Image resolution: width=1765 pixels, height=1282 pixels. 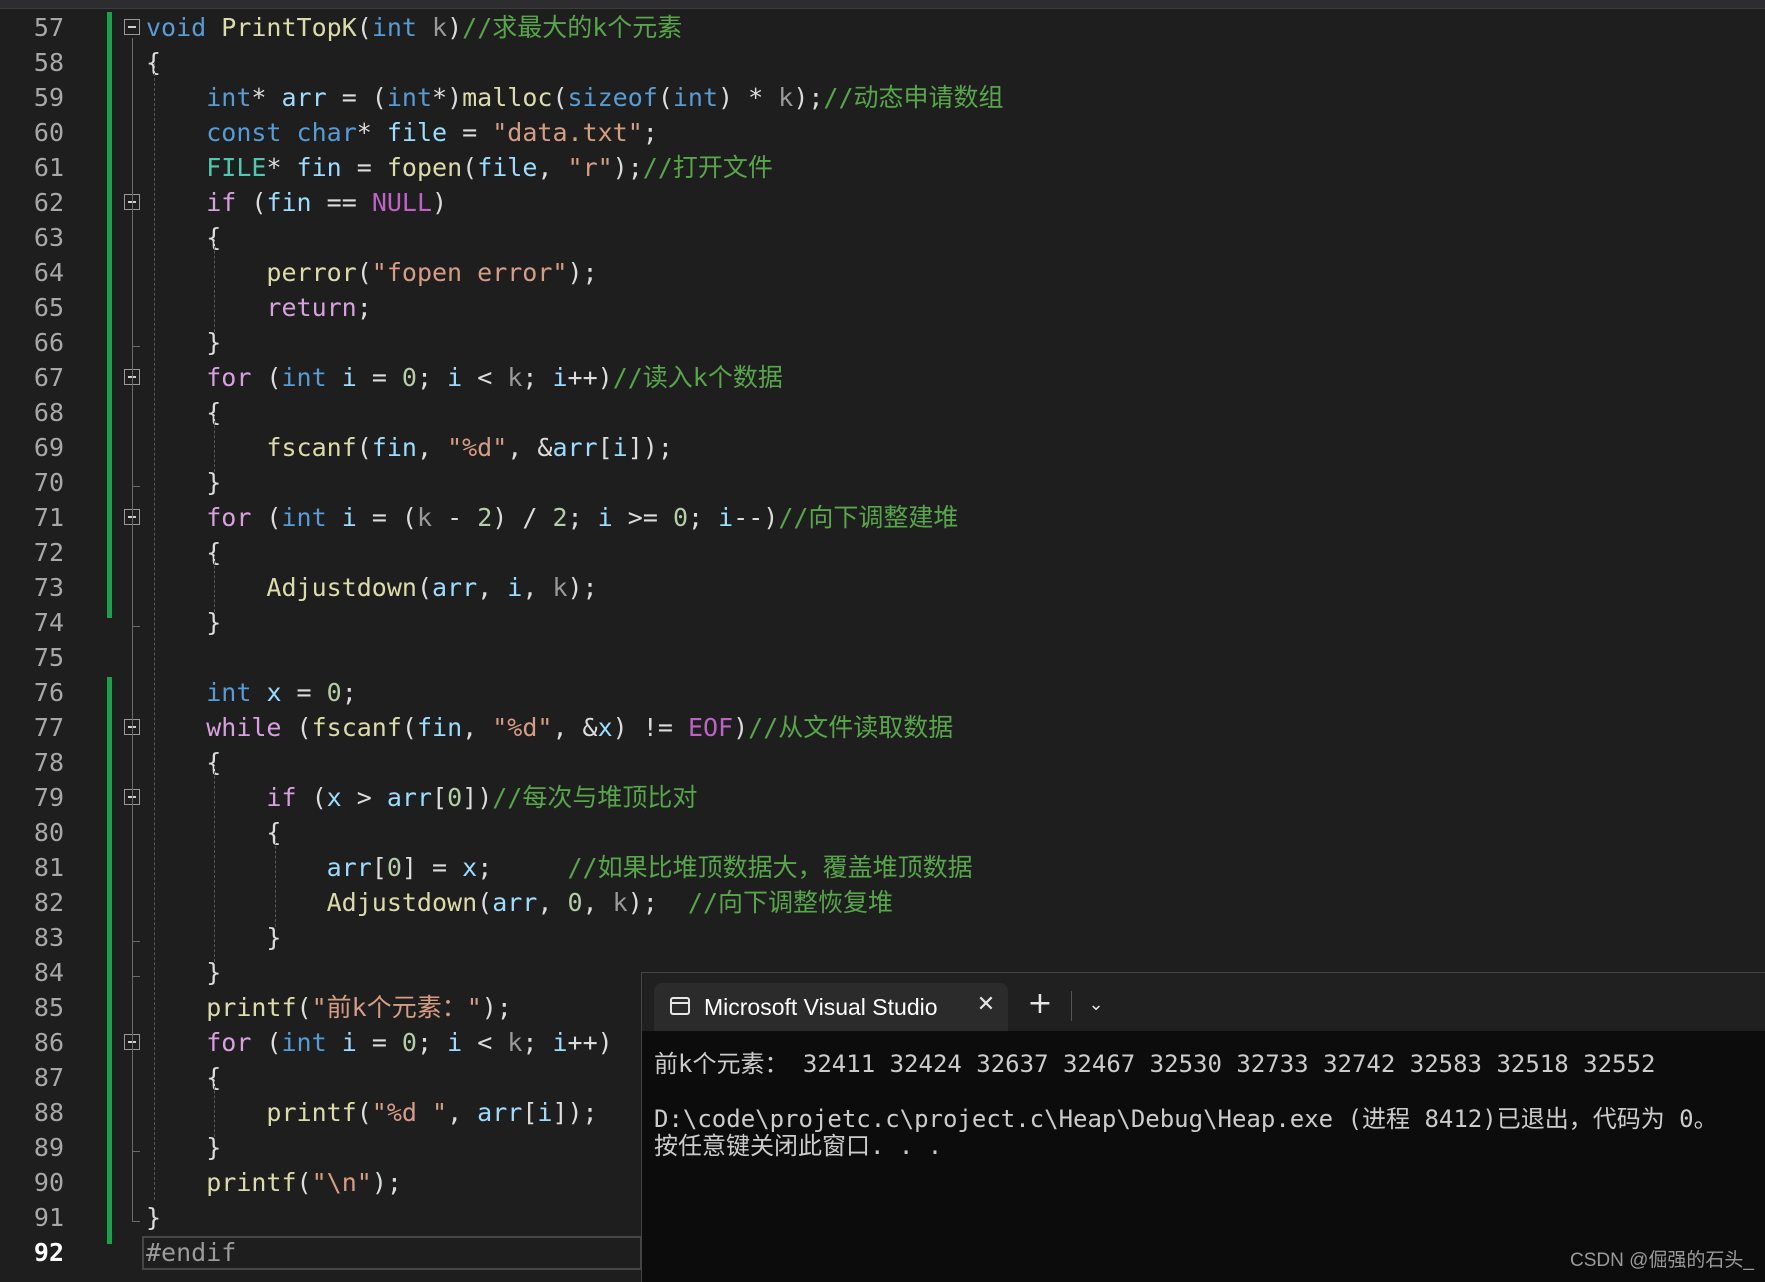 What do you see at coordinates (341, 587) in the screenshot?
I see `code-token: Adjustdown` at bounding box center [341, 587].